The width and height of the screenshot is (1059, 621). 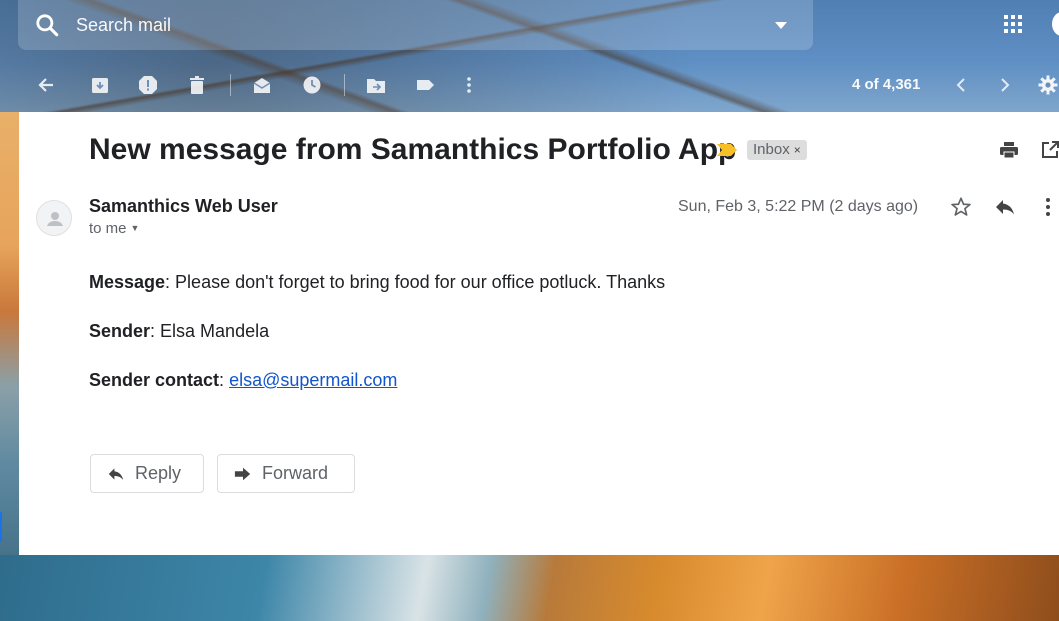 What do you see at coordinates (158, 473) in the screenshot?
I see `reply-label: Reply` at bounding box center [158, 473].